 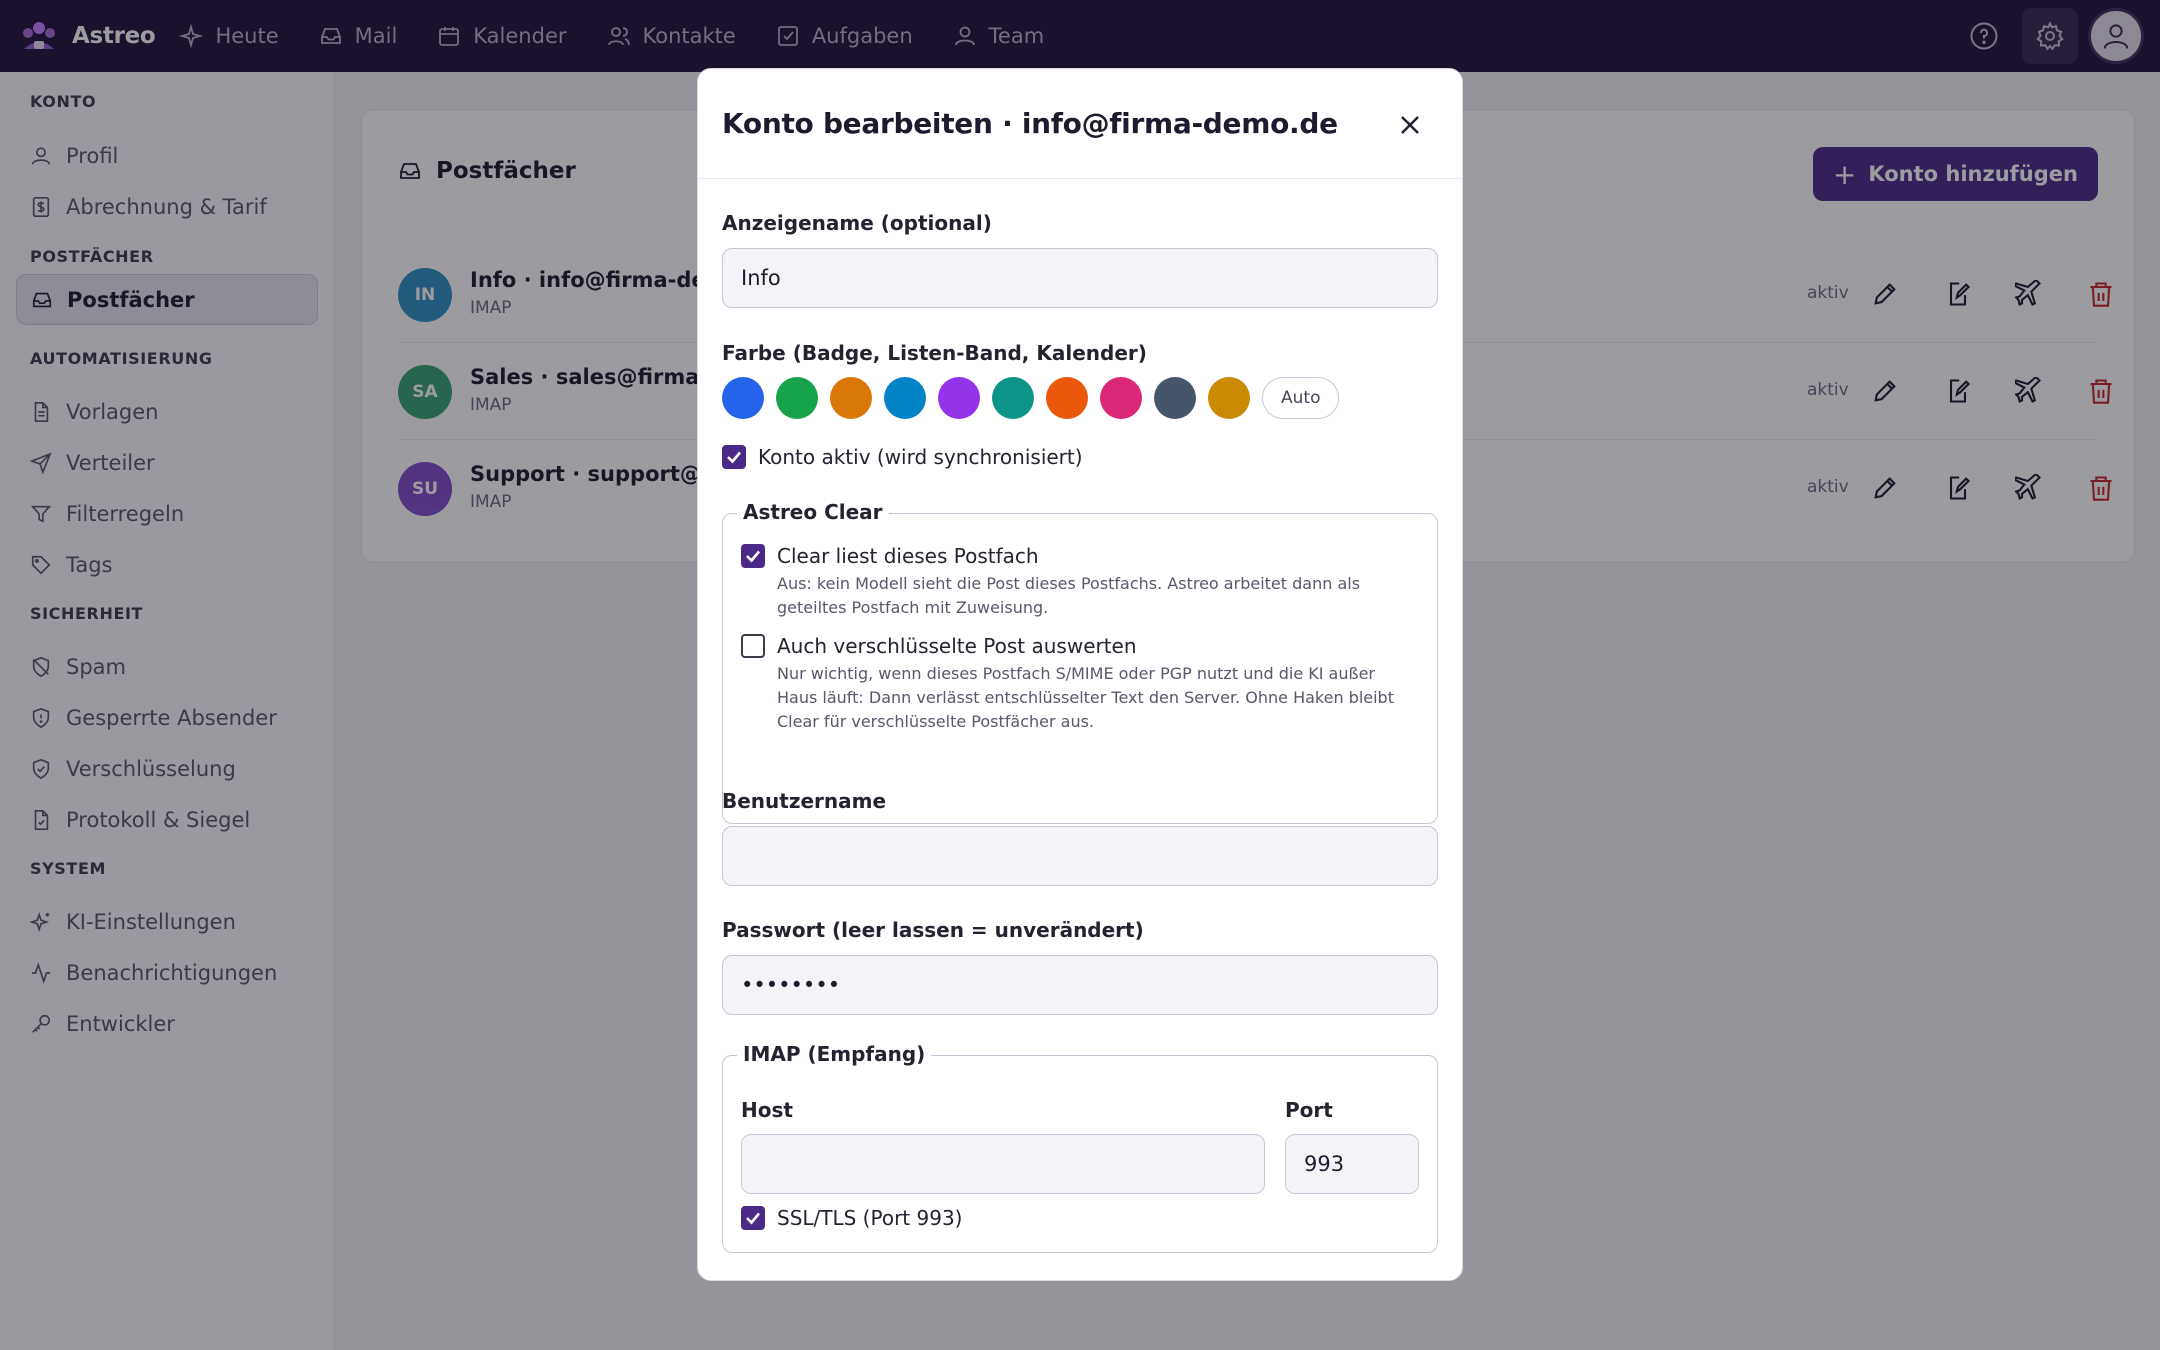 What do you see at coordinates (851, 398) in the screenshot?
I see `color-swatch-amber` at bounding box center [851, 398].